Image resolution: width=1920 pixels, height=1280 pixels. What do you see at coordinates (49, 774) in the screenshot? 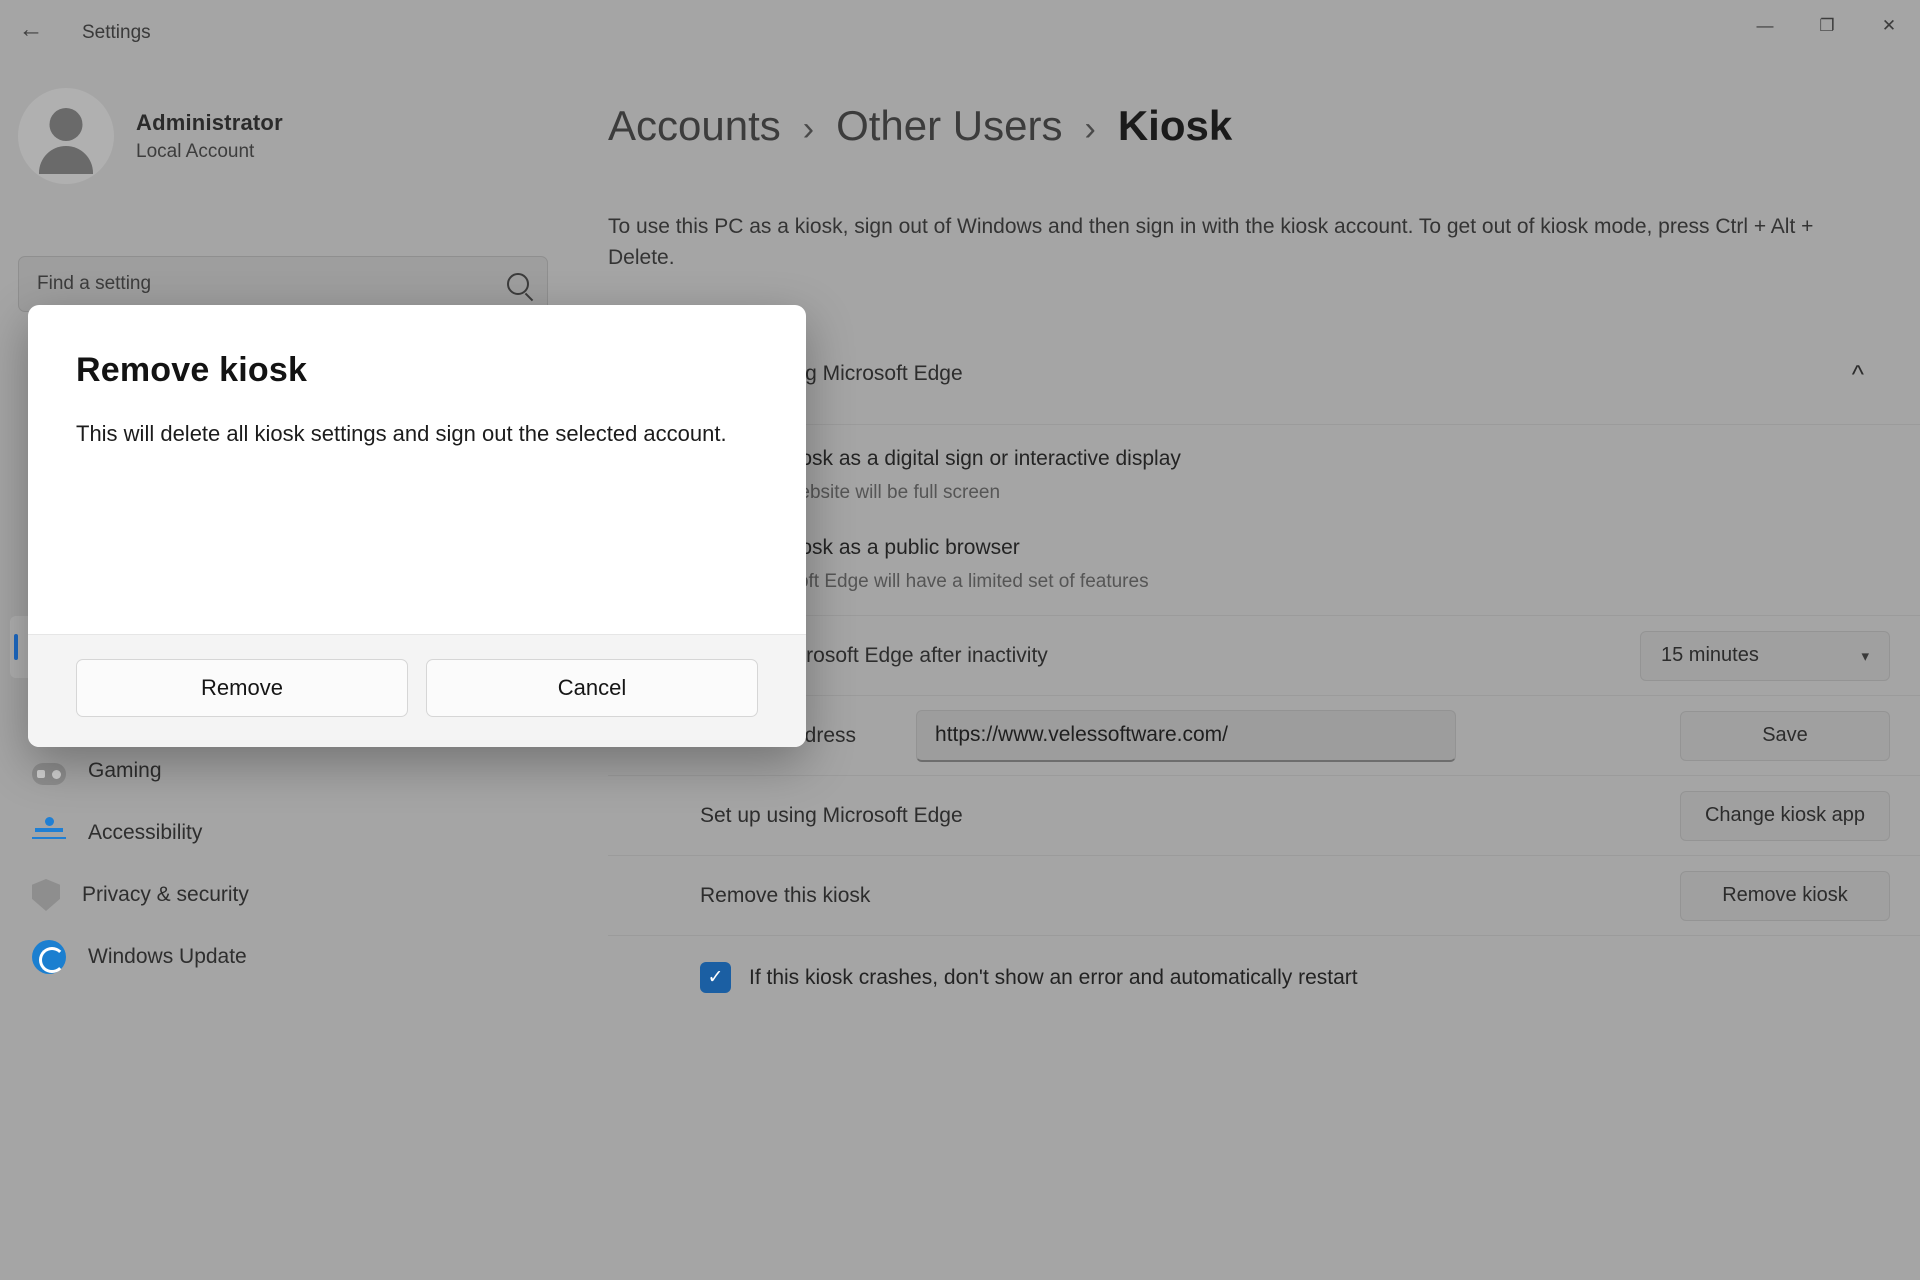
I see `gamepad-icon` at bounding box center [49, 774].